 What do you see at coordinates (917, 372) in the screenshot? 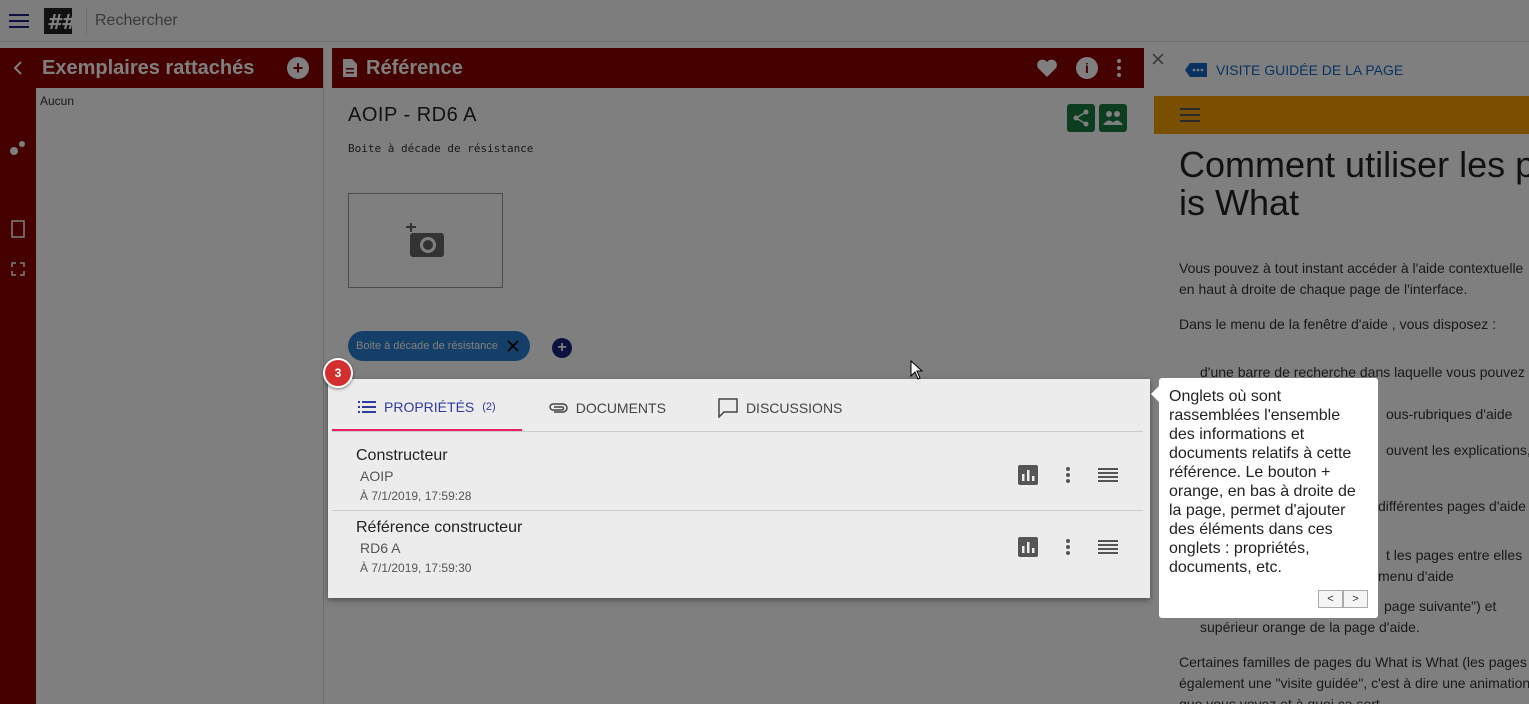
I see `mouse-cursor-icon` at bounding box center [917, 372].